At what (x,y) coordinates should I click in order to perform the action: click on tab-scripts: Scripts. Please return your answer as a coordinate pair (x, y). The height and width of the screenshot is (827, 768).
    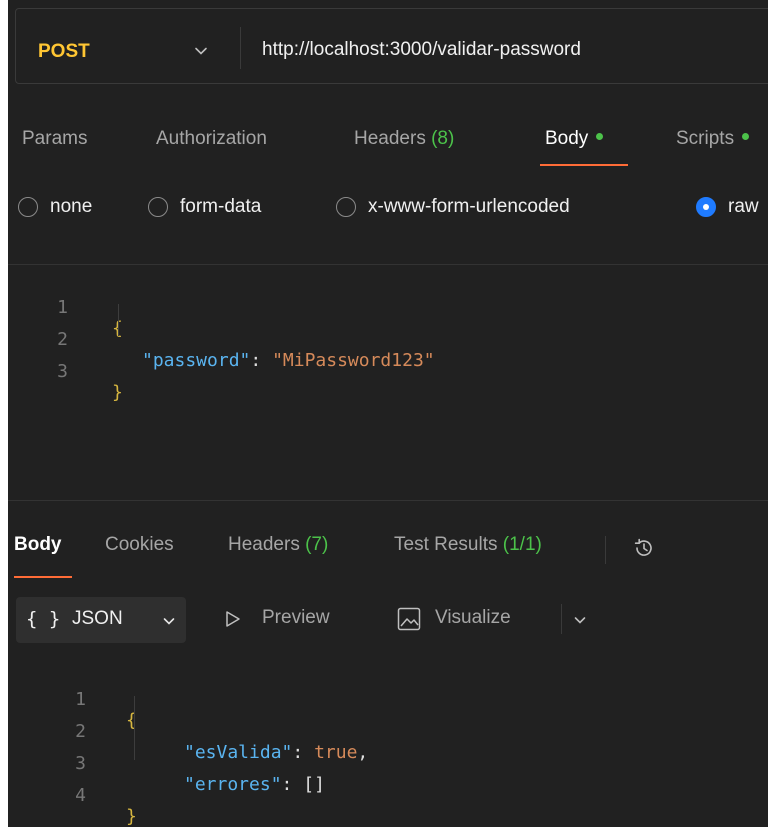
    Looking at the image, I should click on (713, 139).